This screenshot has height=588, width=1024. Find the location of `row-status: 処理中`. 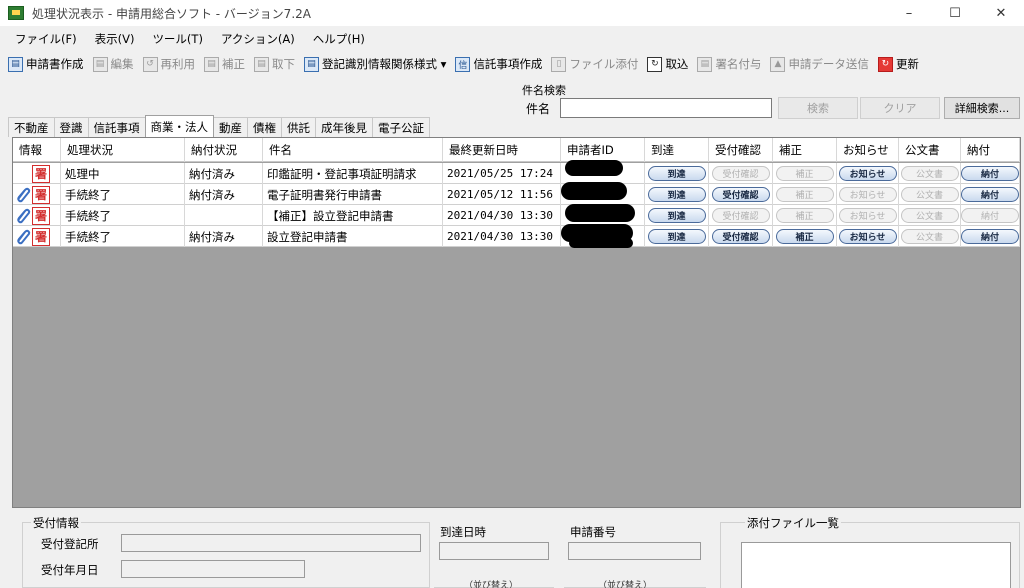

row-status: 処理中 is located at coordinates (123, 173).